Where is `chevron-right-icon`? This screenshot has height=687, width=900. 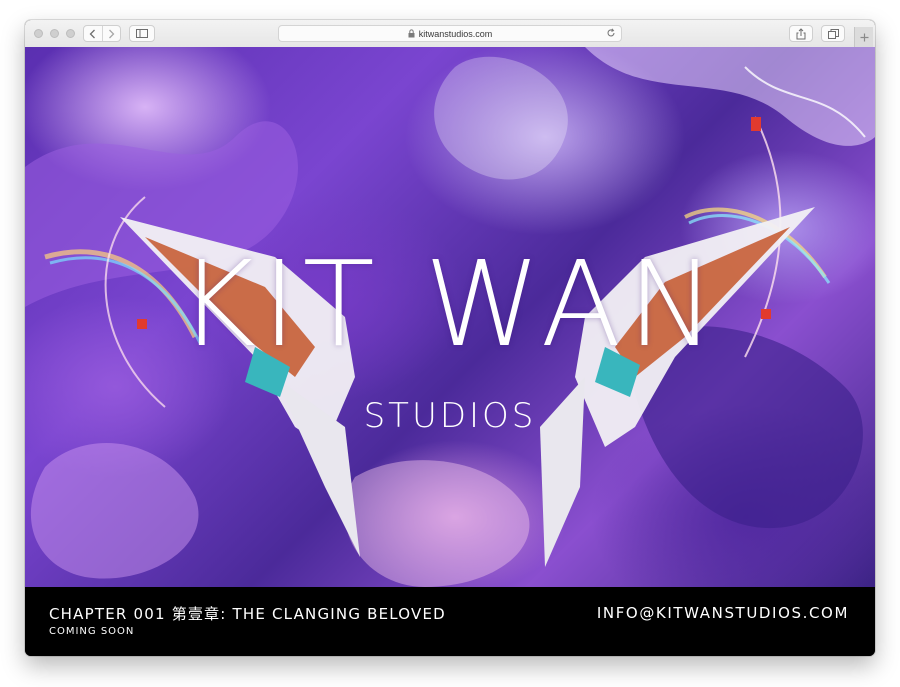
chevron-right-icon is located at coordinates (111, 33).